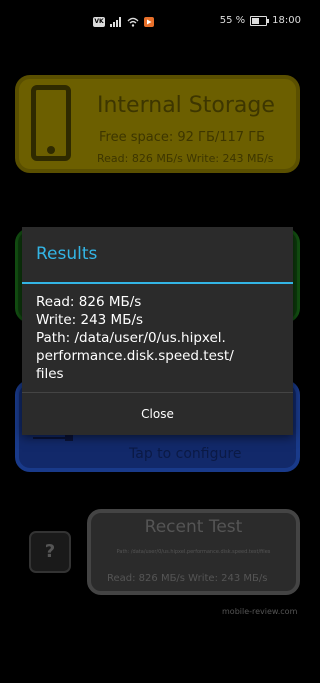  What do you see at coordinates (67, 254) in the screenshot?
I see `dialog-title: Results` at bounding box center [67, 254].